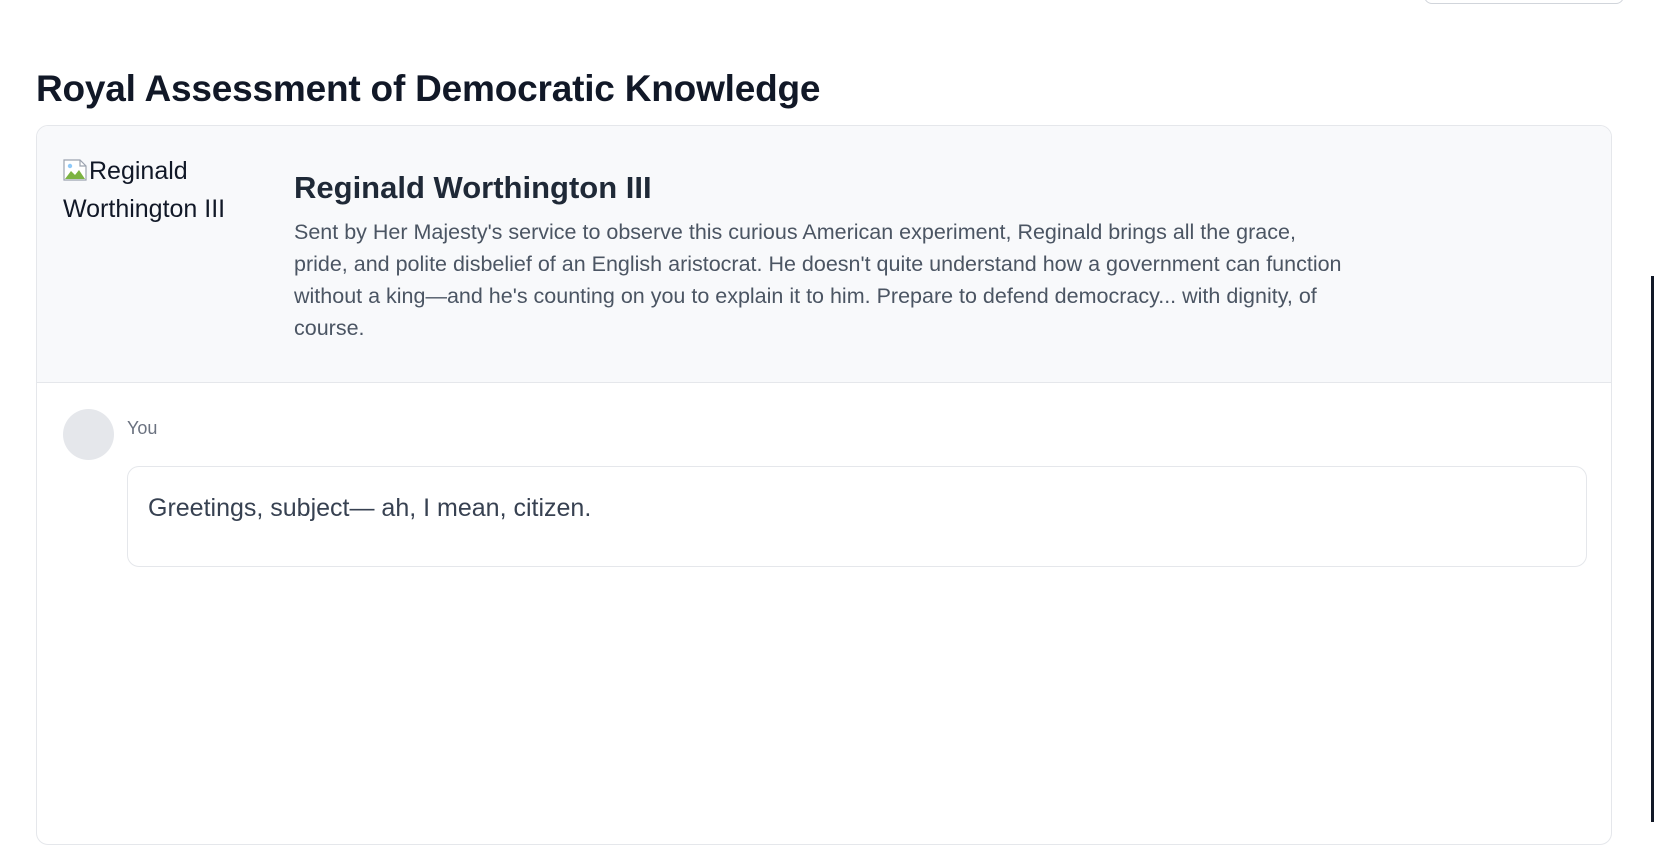  Describe the element at coordinates (142, 428) in the screenshot. I see `message-author: You` at that location.